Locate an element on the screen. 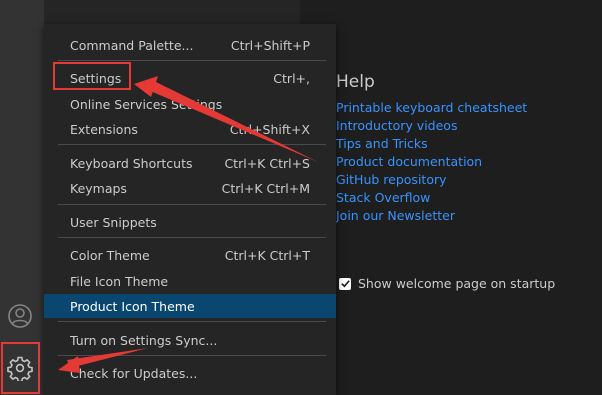  link-github-repository: GitHub repository is located at coordinates (431, 180).